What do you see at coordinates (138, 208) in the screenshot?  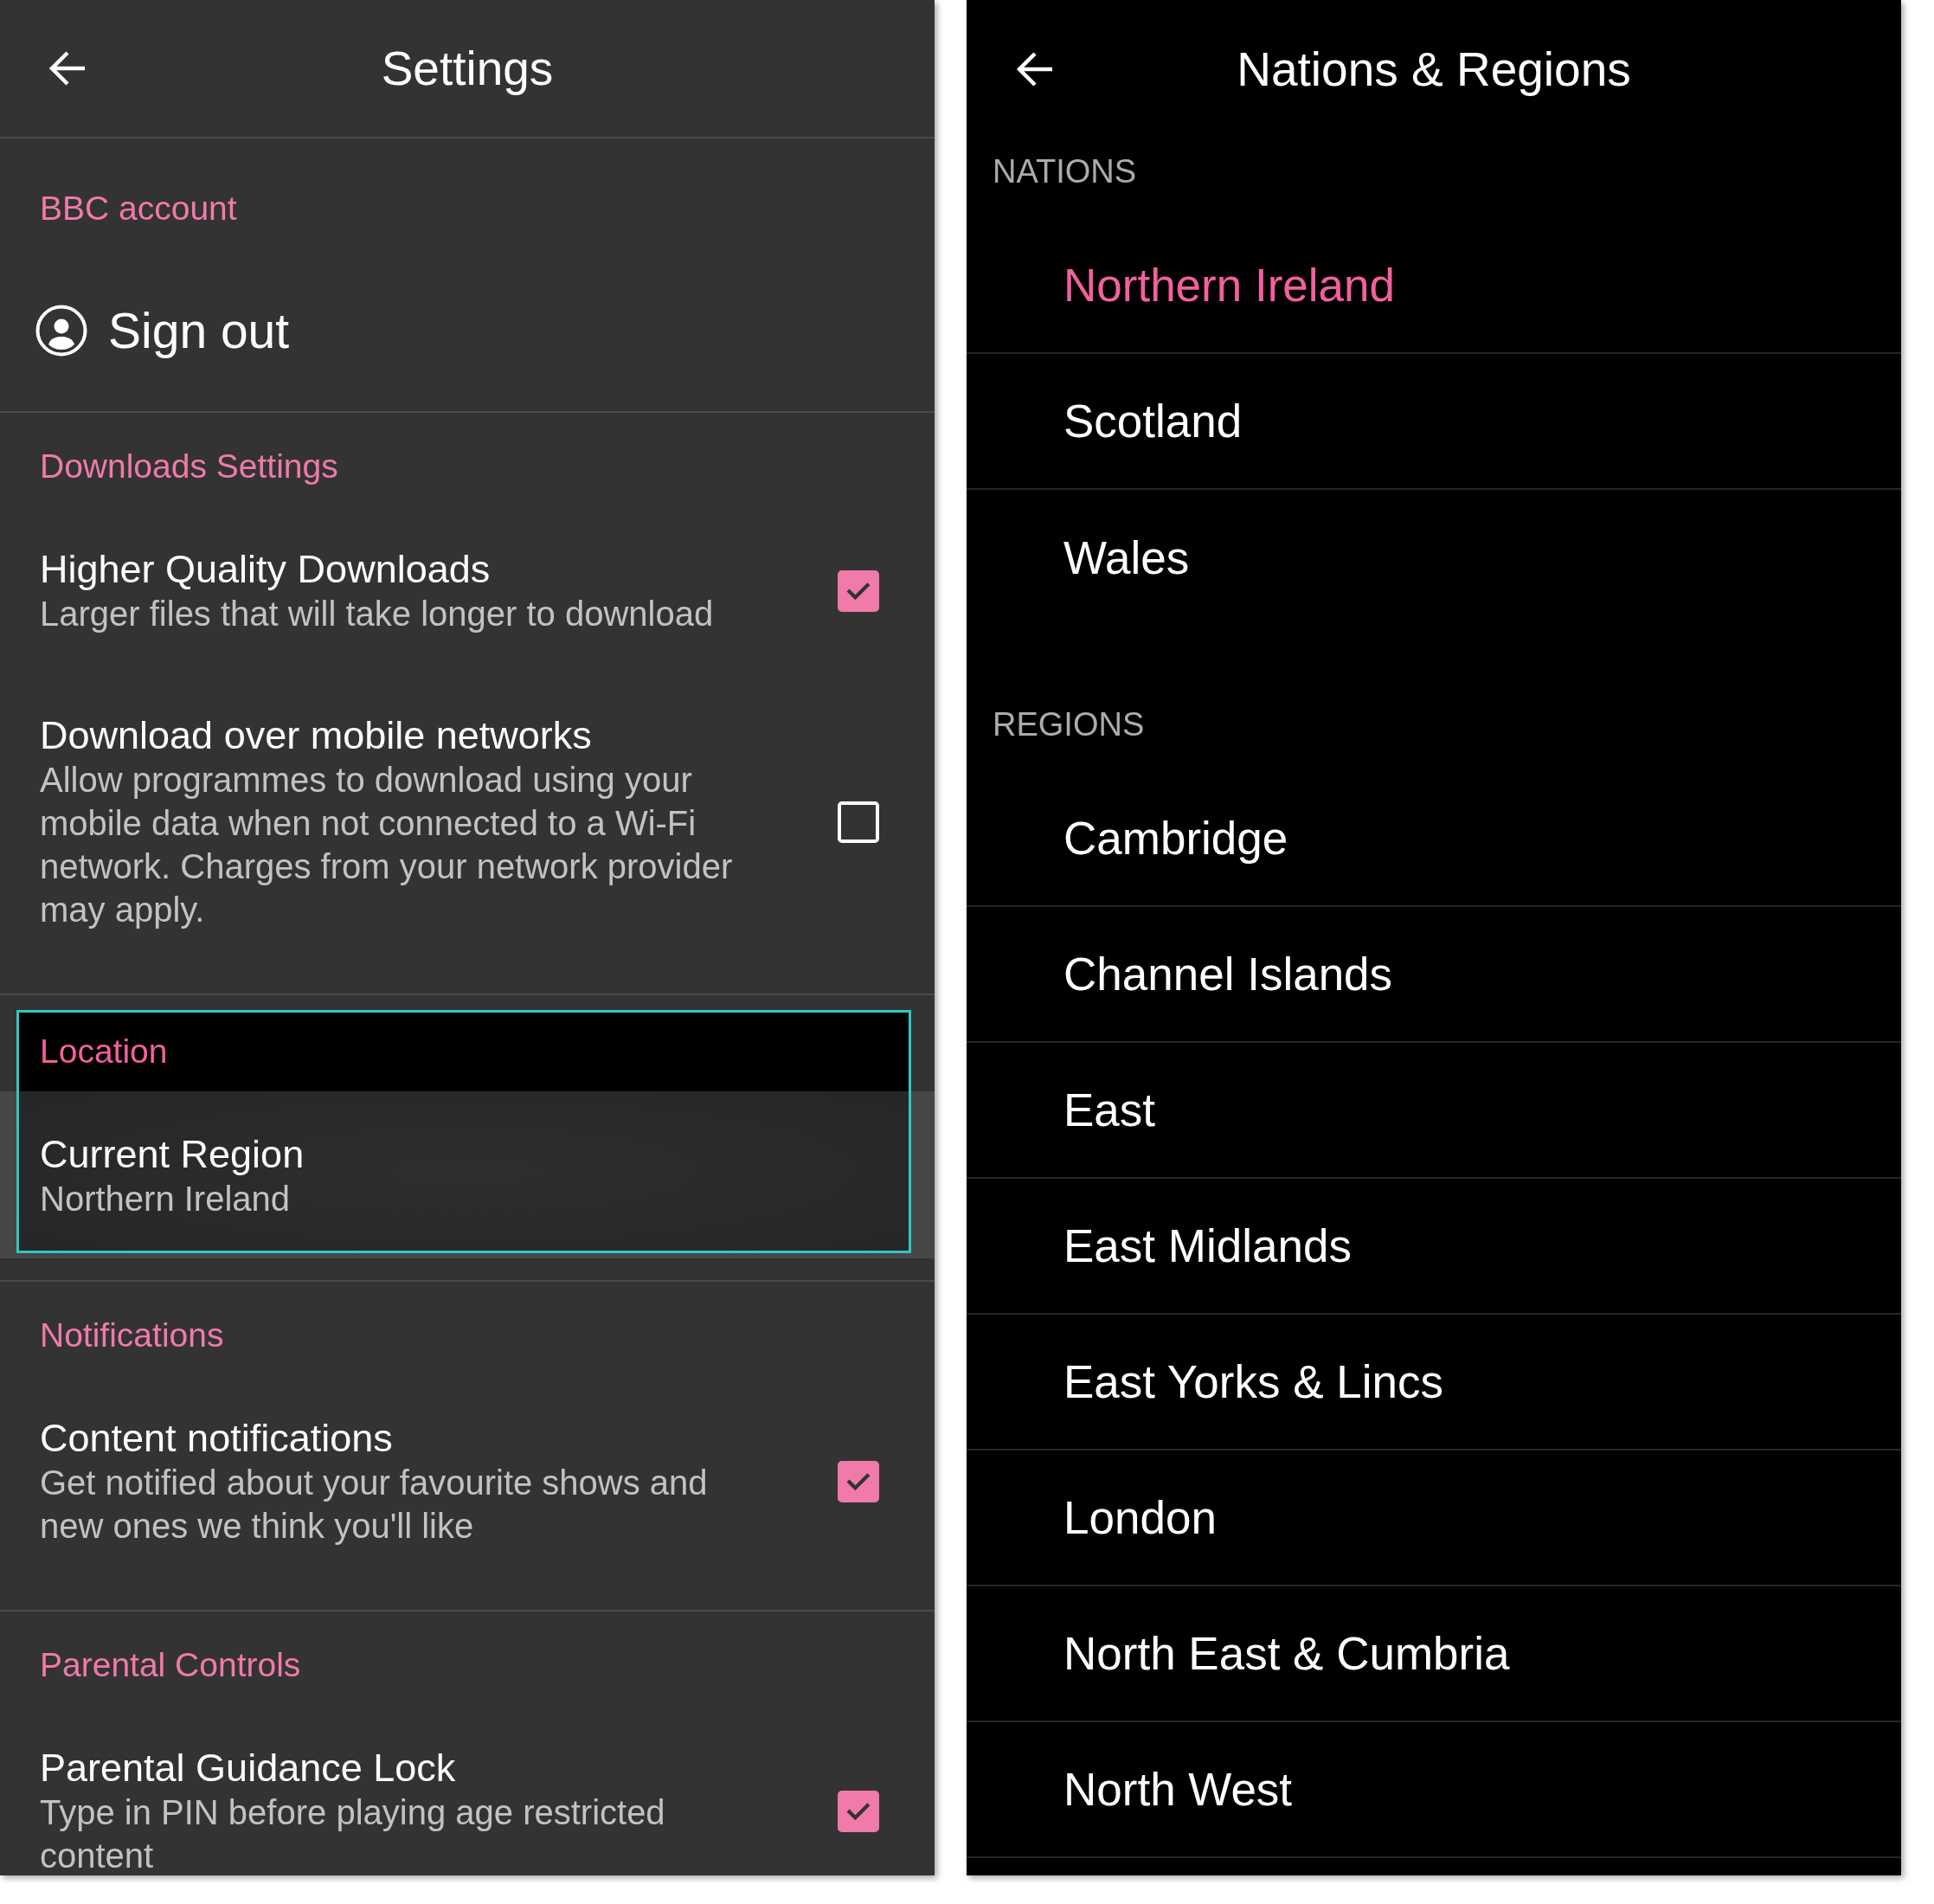 I see `section-heading: BBC account` at bounding box center [138, 208].